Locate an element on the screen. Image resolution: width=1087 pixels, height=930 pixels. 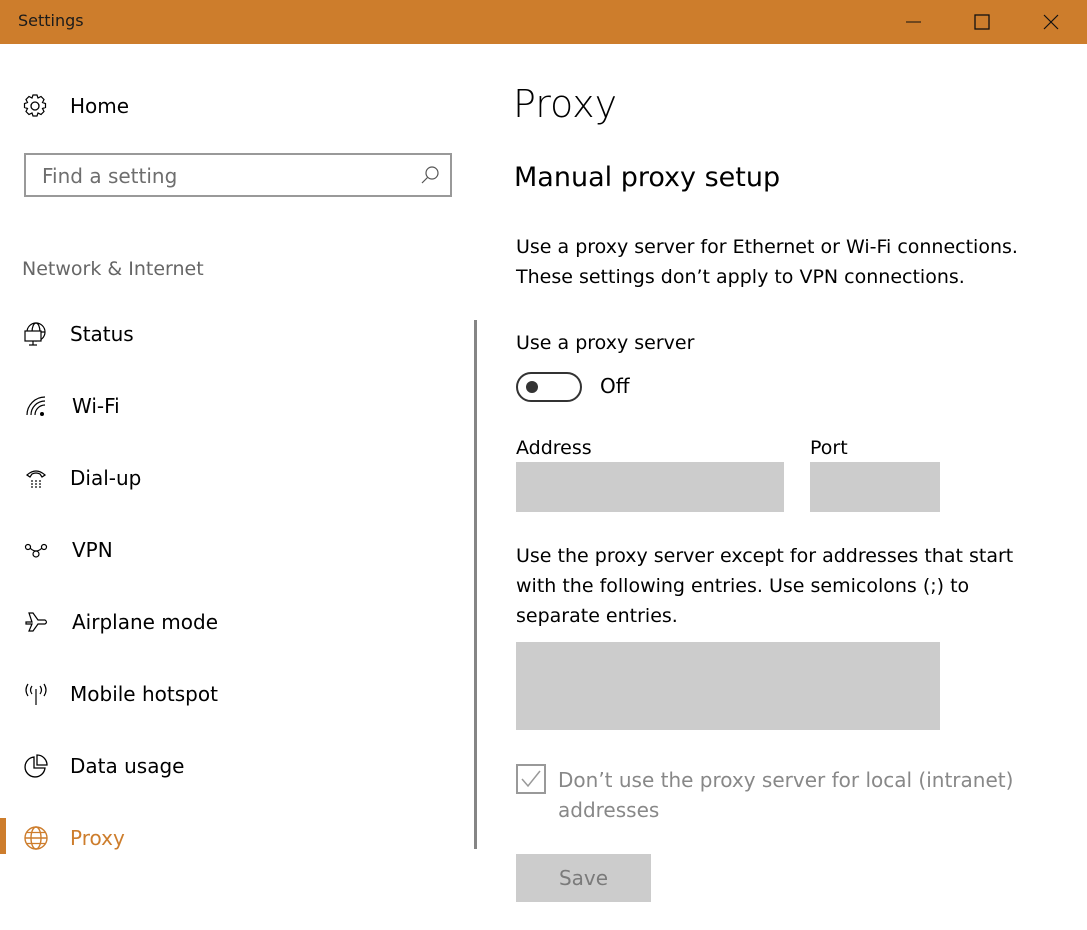
sidebar-item-label: Proxy is located at coordinates (97, 838).